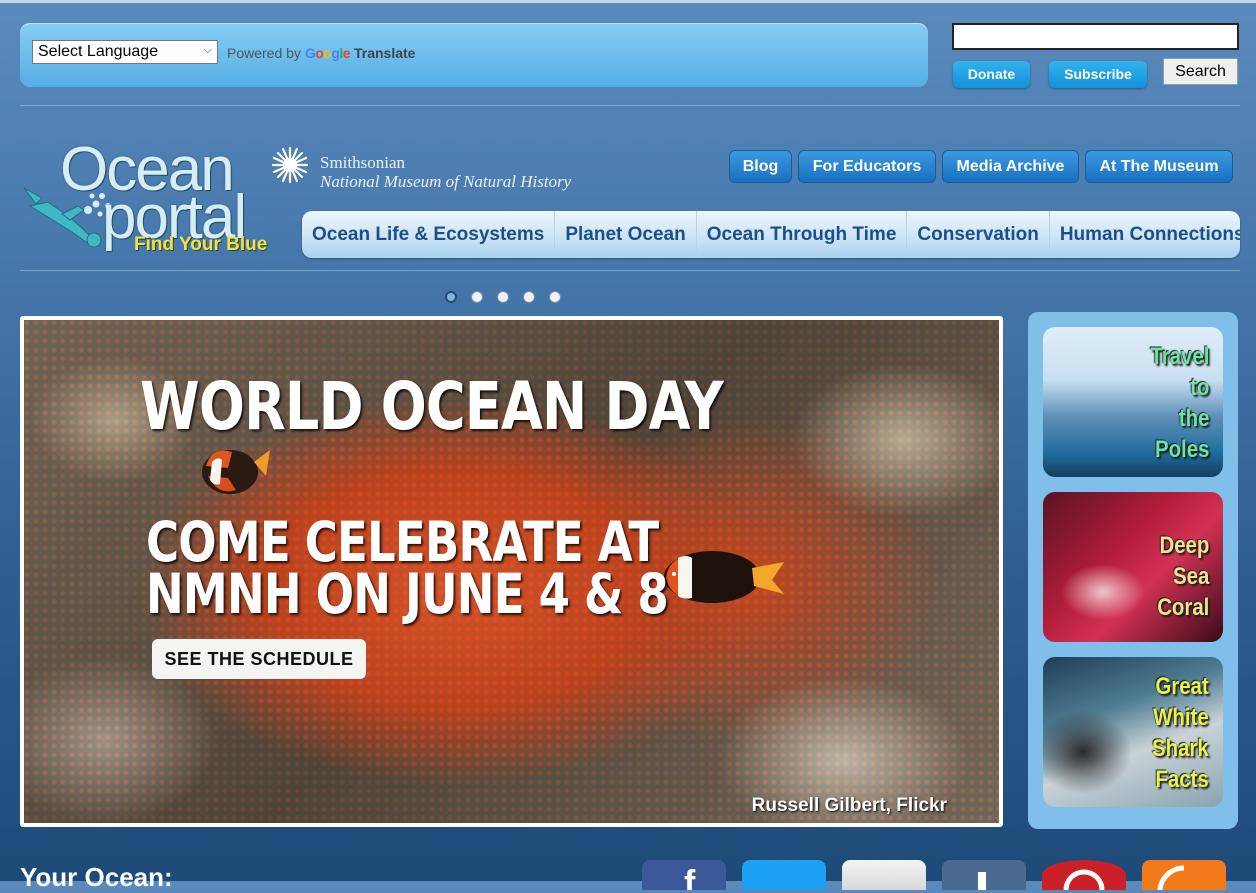 Image resolution: width=1256 pixels, height=893 pixels. I want to click on main-nav-ocean-through-time: Ocean Through Time, so click(802, 234).